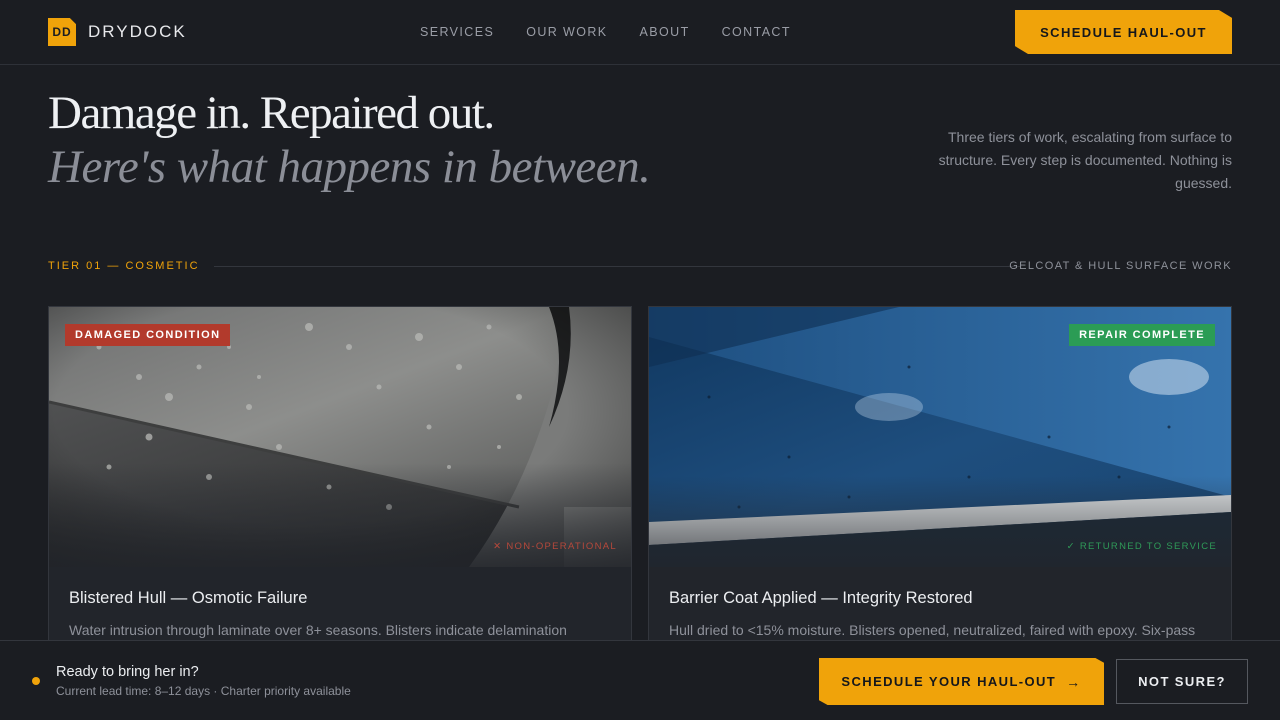 The height and width of the screenshot is (720, 1280). I want to click on schedule-button-label: SCHEDULE YOUR HAUL-OUT, so click(949, 681).